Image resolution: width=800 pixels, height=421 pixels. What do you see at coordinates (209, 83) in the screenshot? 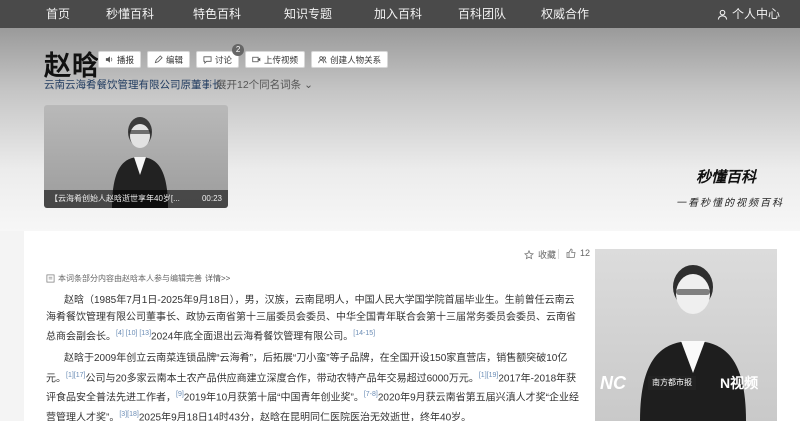
I see `subtitle-divider` at bounding box center [209, 83].